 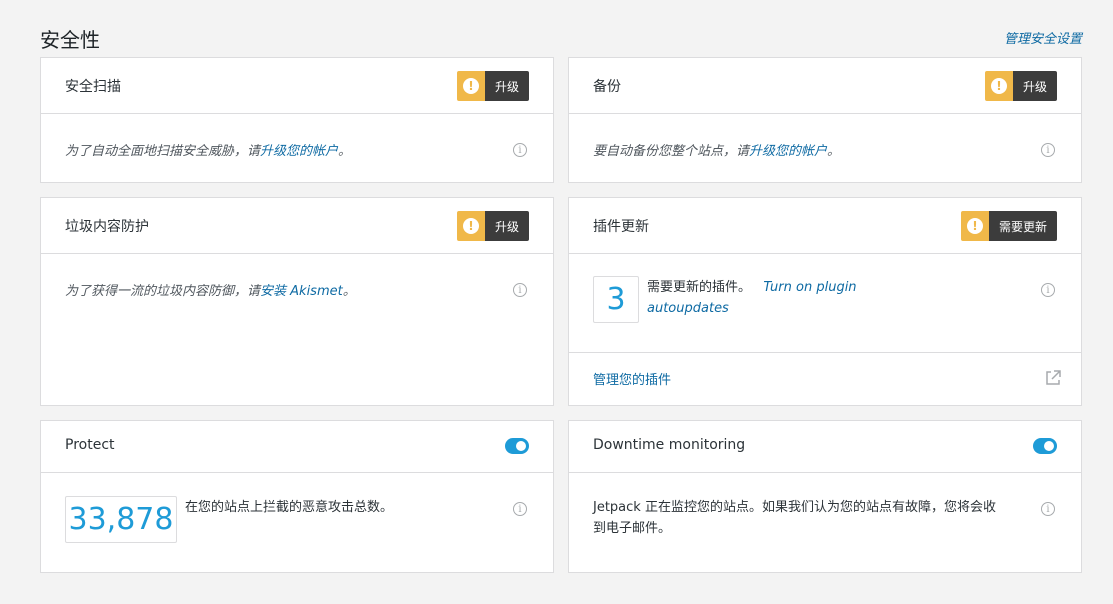 What do you see at coordinates (632, 378) in the screenshot?
I see `manage-plugins-link: 管理您的插件` at bounding box center [632, 378].